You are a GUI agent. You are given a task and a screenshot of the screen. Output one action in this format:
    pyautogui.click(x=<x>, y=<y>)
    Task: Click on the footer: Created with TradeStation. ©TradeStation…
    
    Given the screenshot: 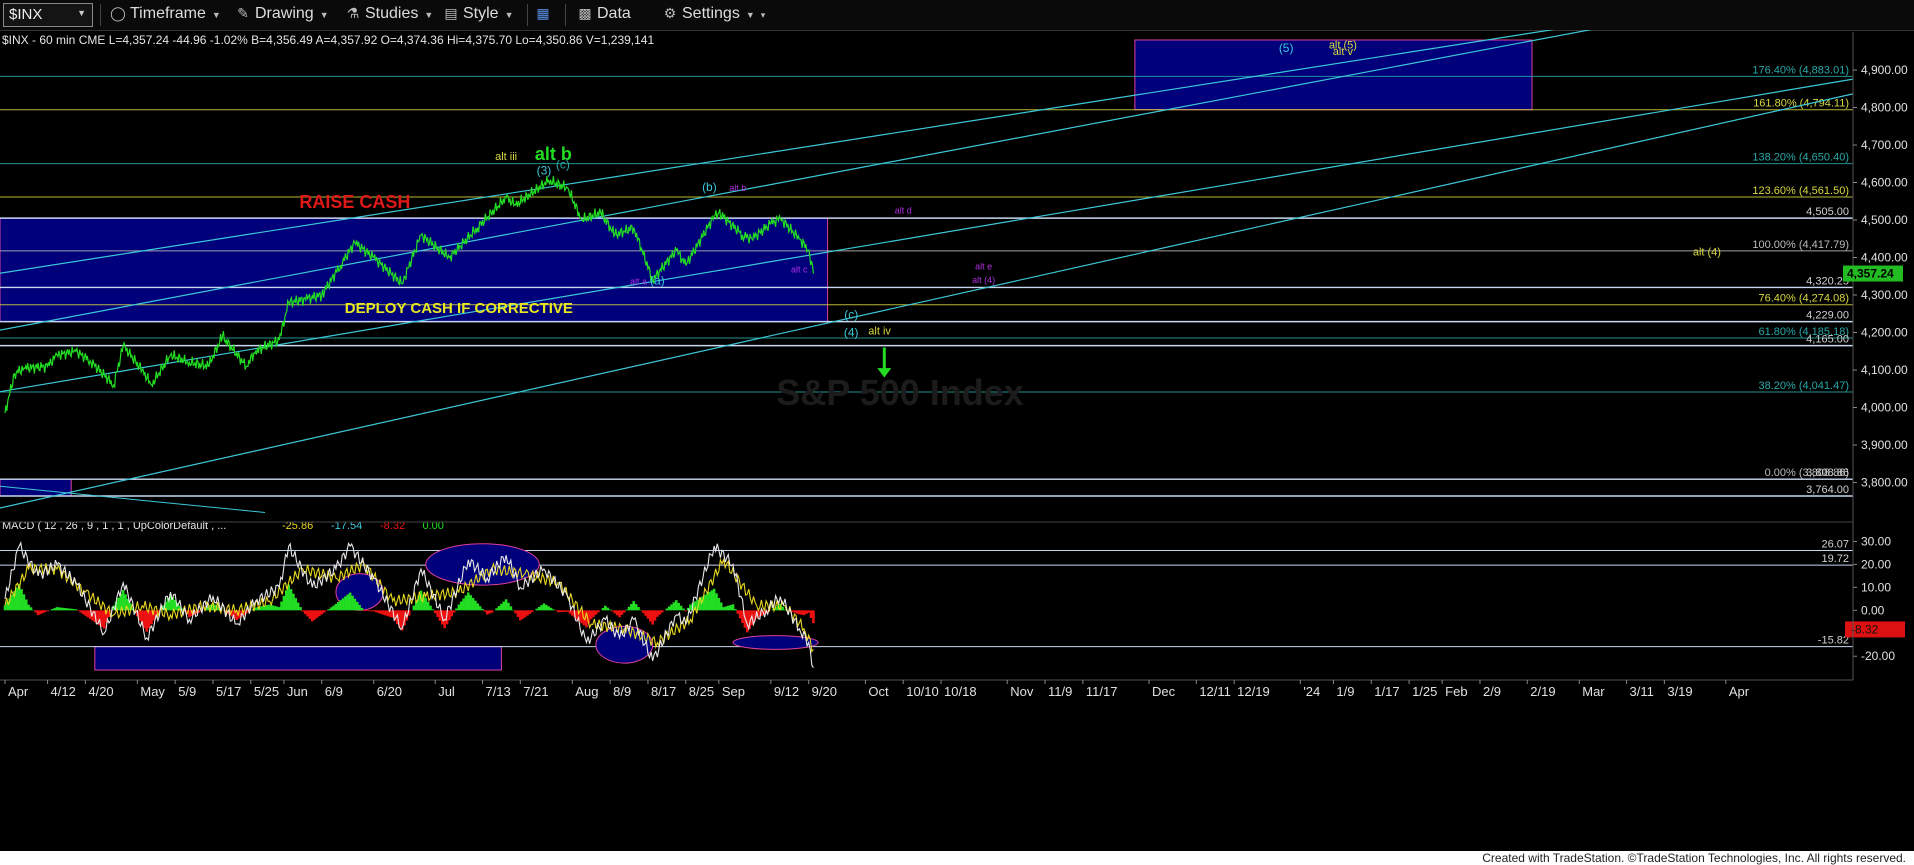 What is the action you would take?
    pyautogui.click(x=957, y=858)
    